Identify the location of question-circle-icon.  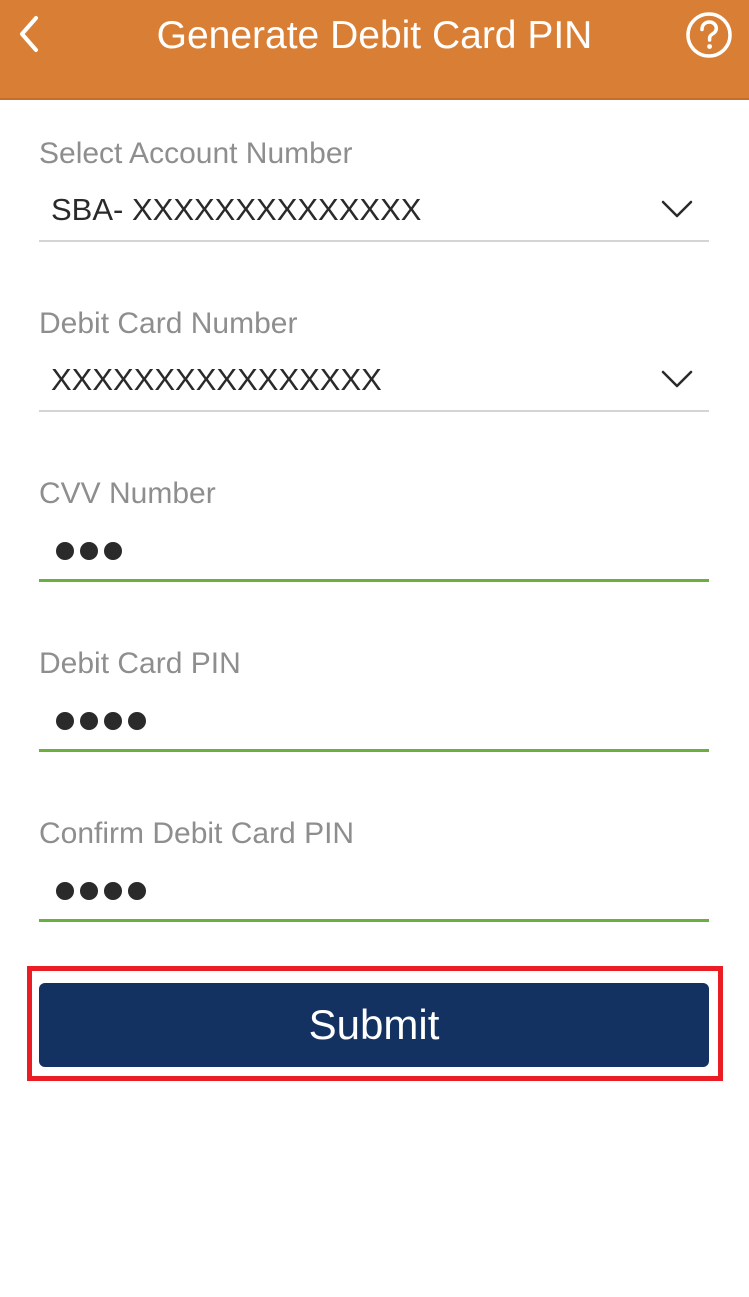
(709, 35).